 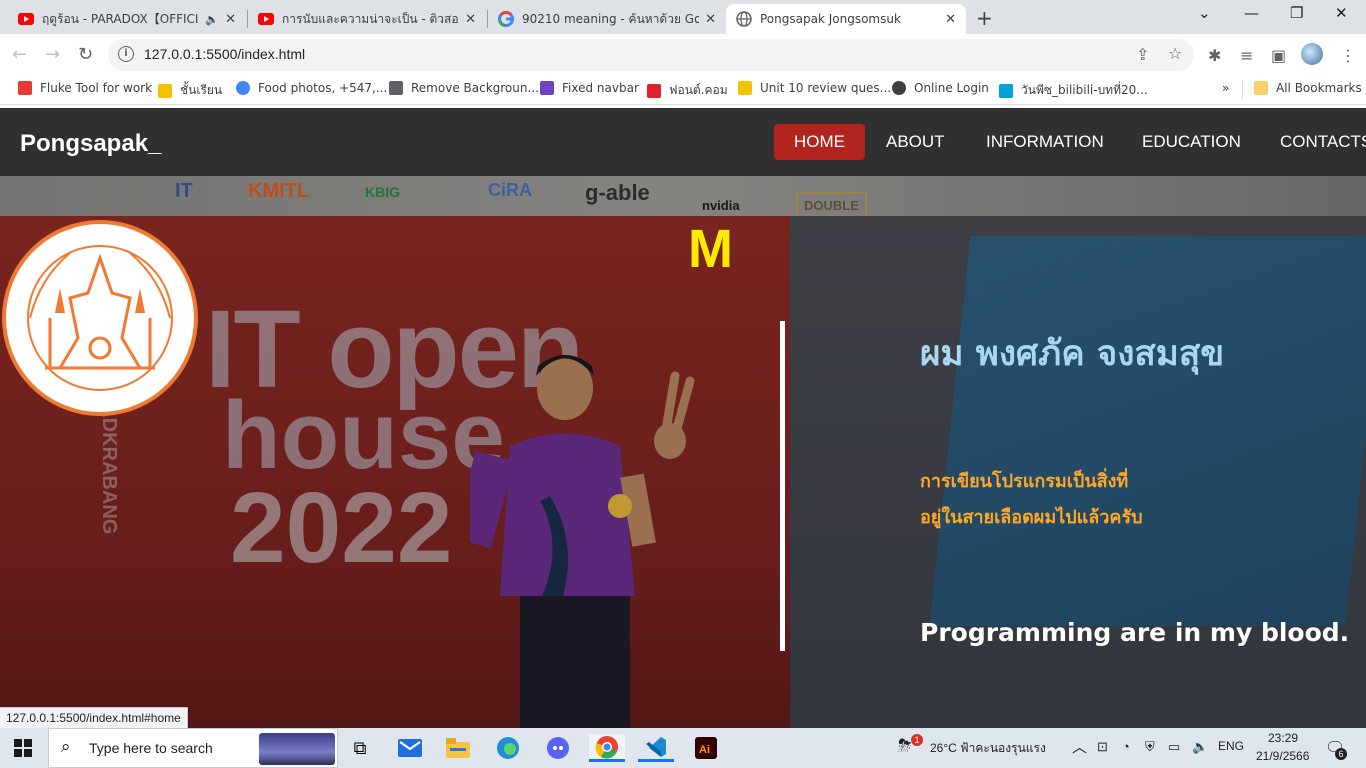 What do you see at coordinates (1296, 13) in the screenshot?
I see `restore-button: ❐` at bounding box center [1296, 13].